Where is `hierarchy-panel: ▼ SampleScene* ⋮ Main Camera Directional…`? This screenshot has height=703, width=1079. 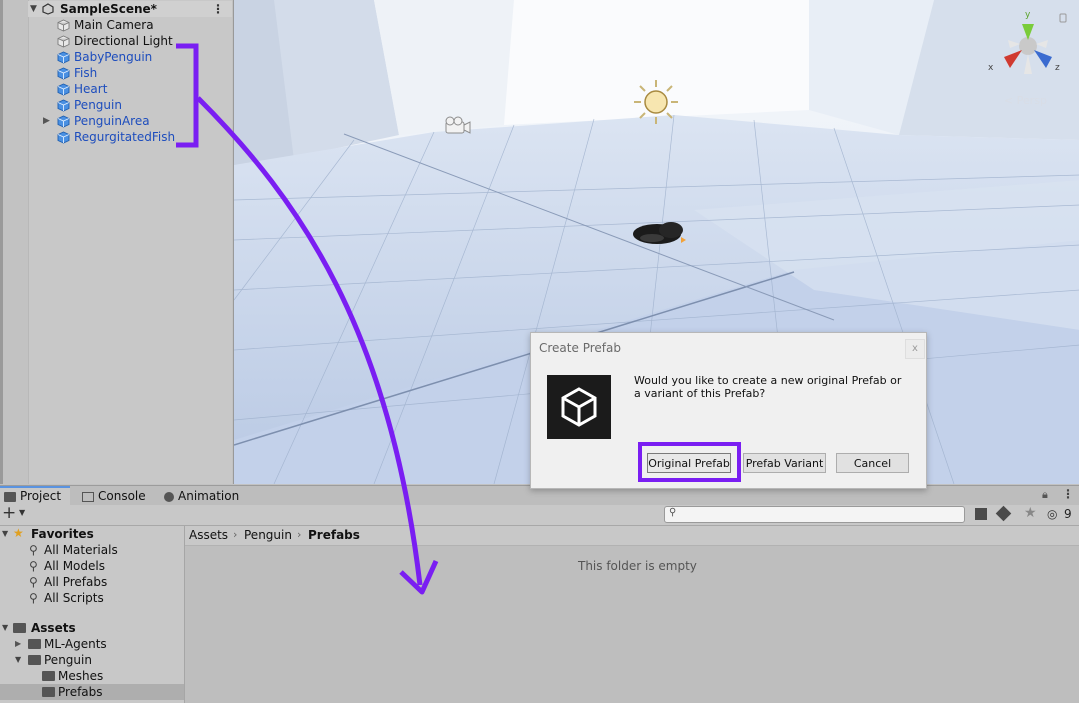
hierarchy-panel: ▼ SampleScene* ⋮ Main Camera Directional… is located at coordinates (116, 242).